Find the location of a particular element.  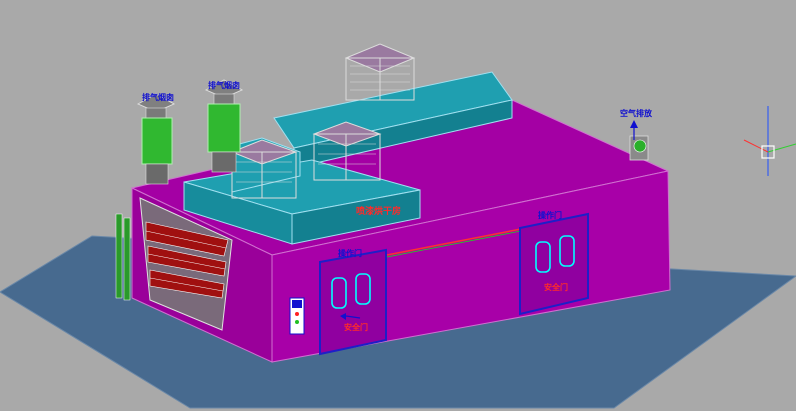

air-supply-label: 空气排放 is located at coordinates (636, 113).